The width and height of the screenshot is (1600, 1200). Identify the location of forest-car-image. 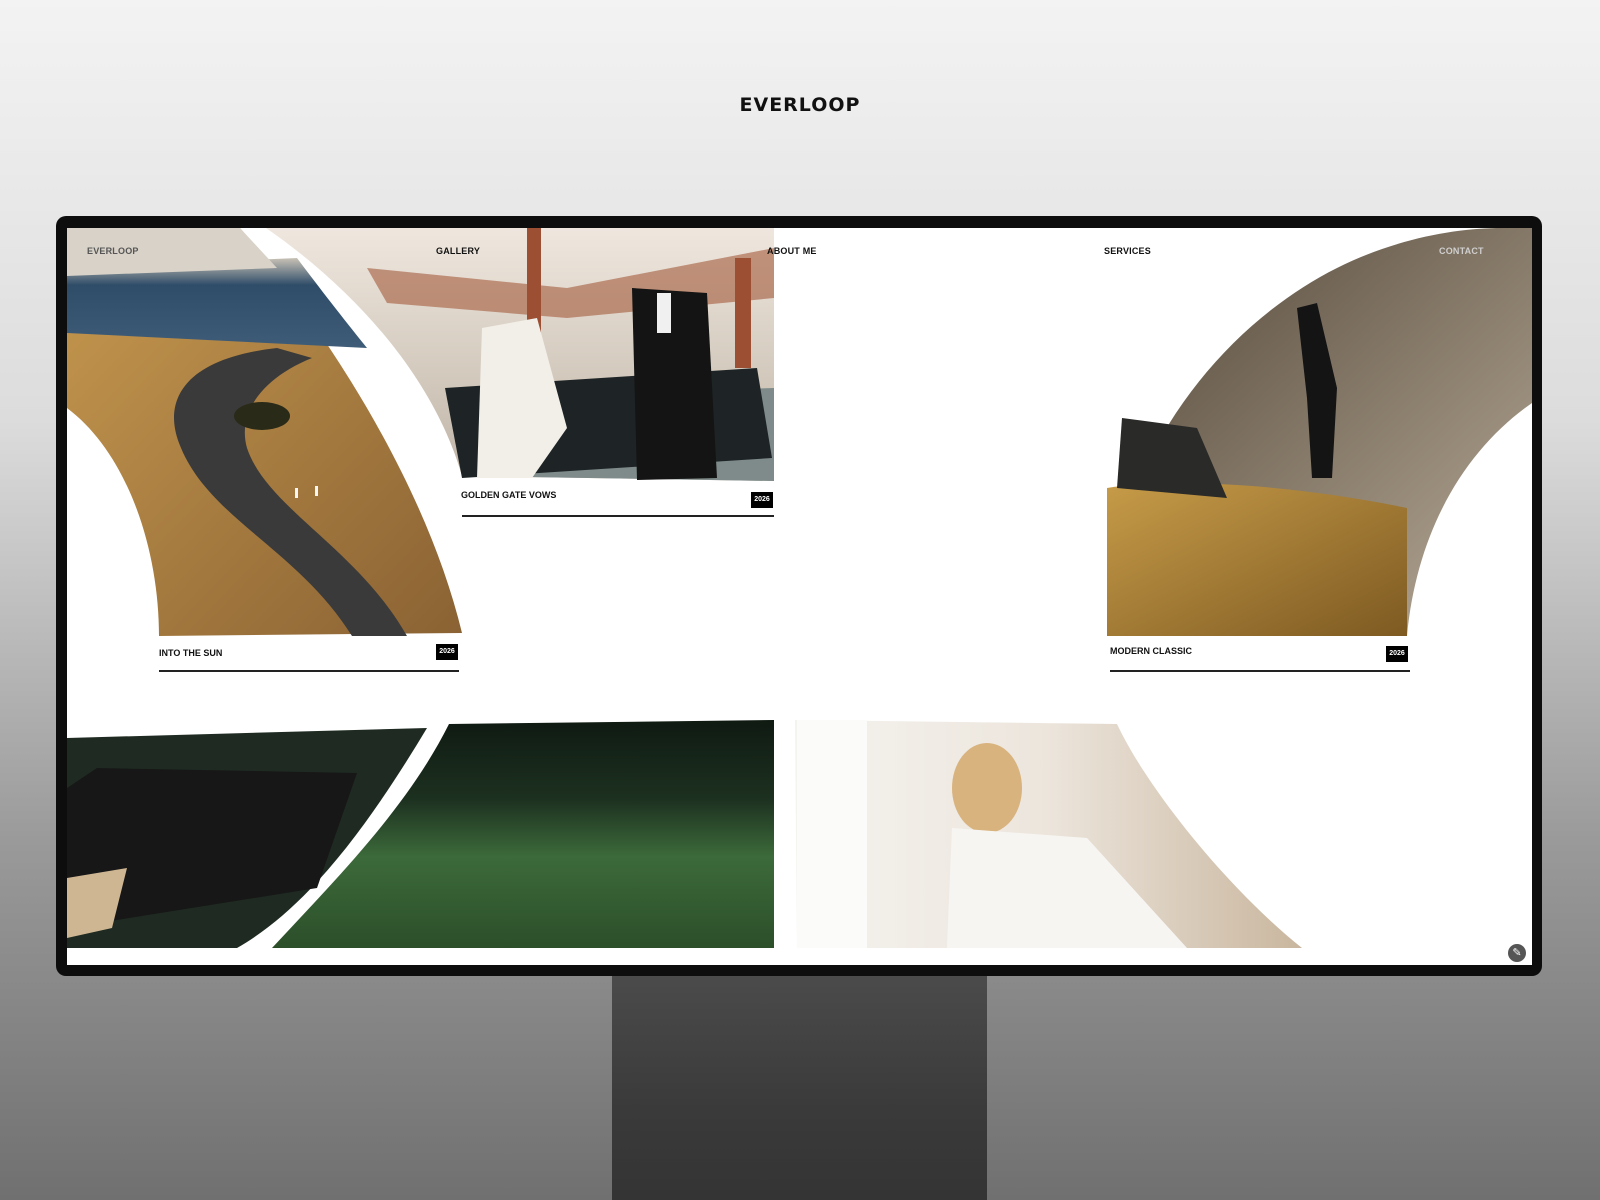
(420, 834).